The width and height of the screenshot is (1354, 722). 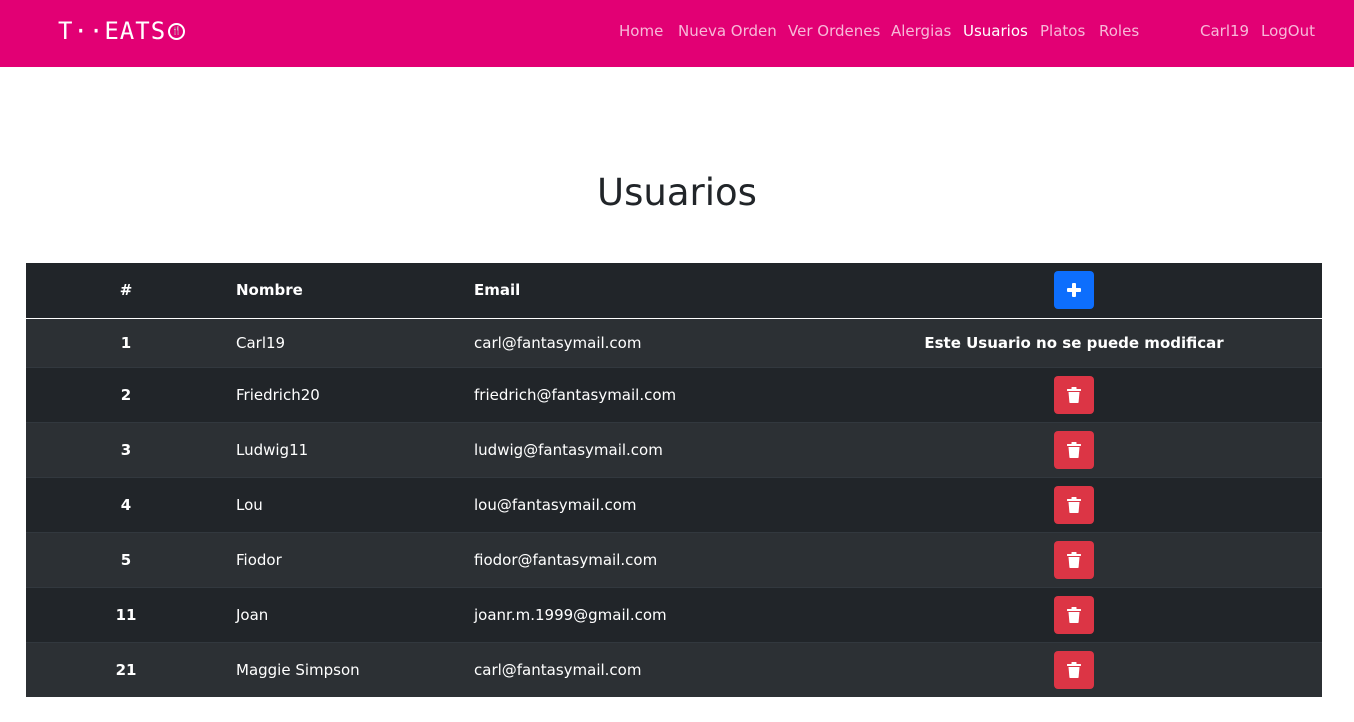 What do you see at coordinates (278, 394) in the screenshot?
I see `row-name: Friedrich20` at bounding box center [278, 394].